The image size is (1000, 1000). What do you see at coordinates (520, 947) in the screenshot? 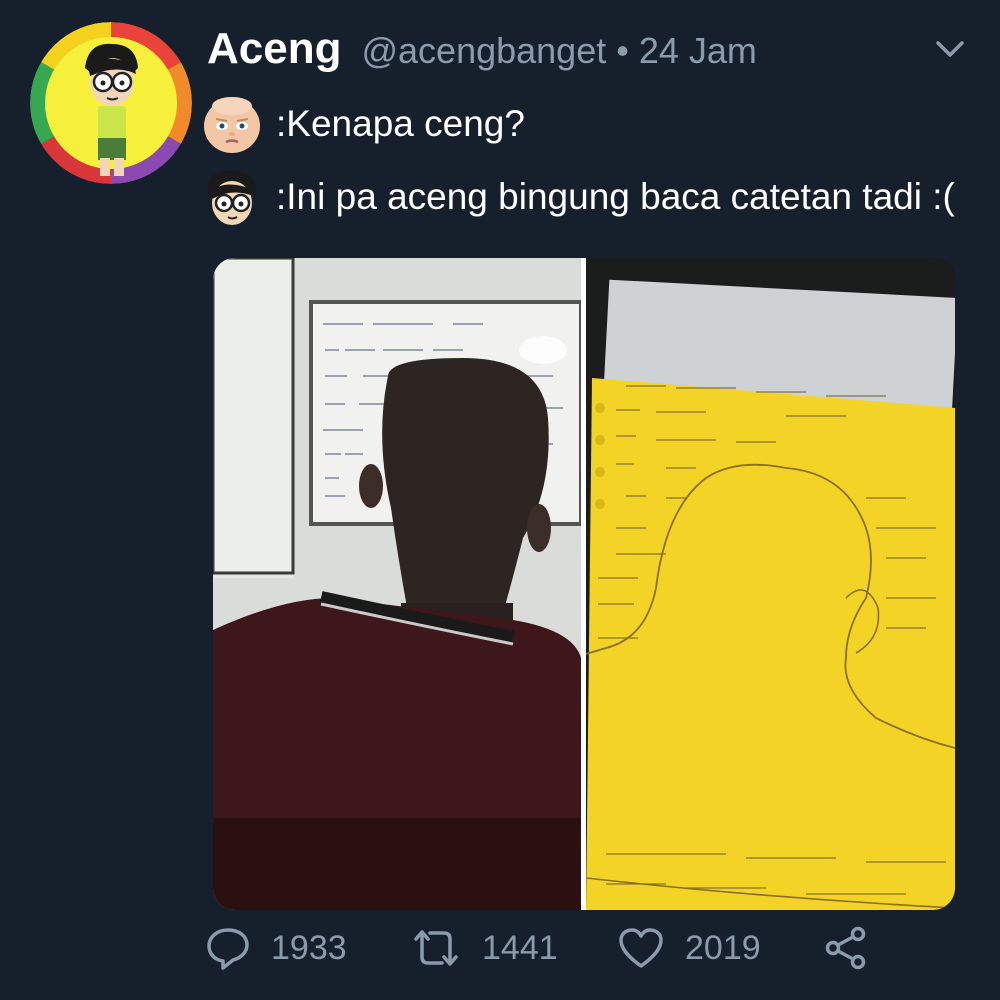
I see `retweet-count: 1441` at bounding box center [520, 947].